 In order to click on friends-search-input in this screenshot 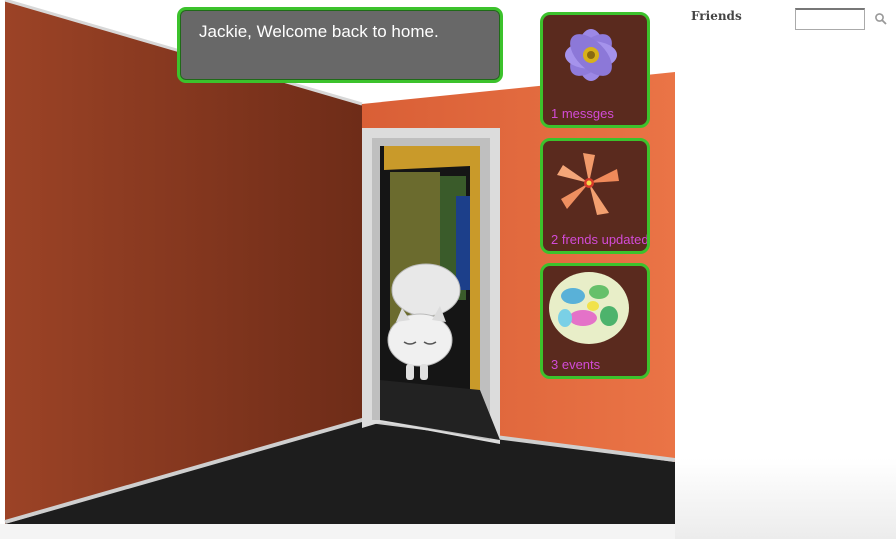, I will do `click(830, 19)`.